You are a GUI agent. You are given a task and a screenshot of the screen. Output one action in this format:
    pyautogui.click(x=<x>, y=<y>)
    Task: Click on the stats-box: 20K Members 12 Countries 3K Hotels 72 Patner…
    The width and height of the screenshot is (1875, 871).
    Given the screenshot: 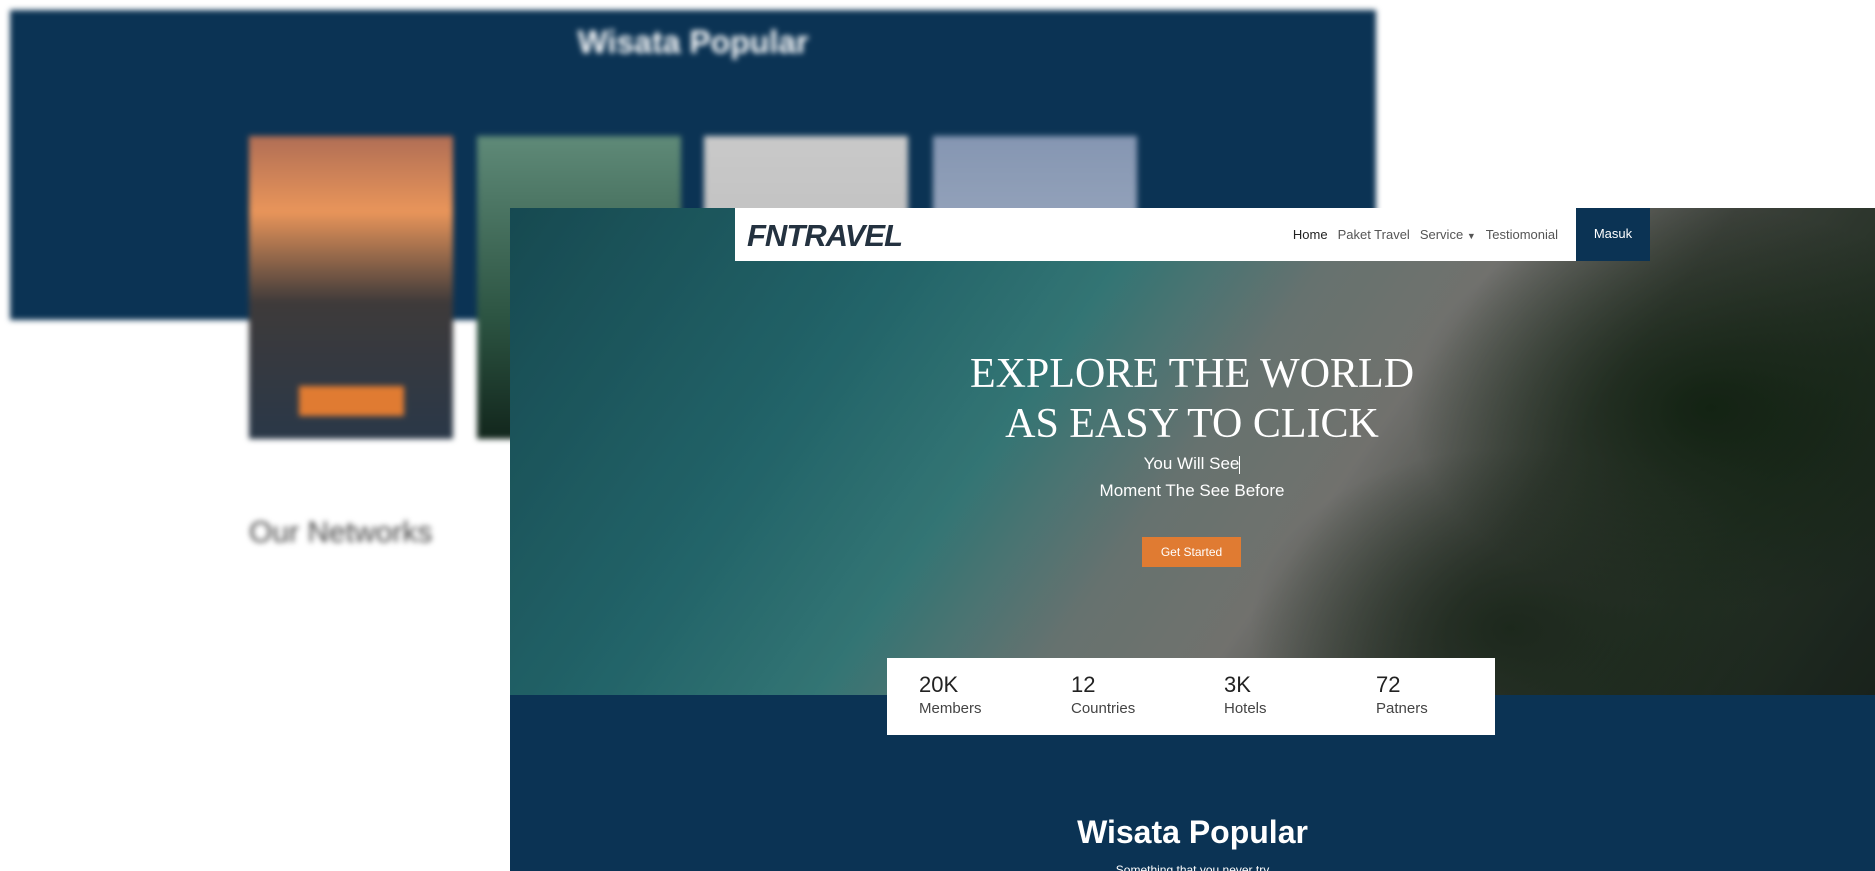 What is the action you would take?
    pyautogui.click(x=1191, y=696)
    